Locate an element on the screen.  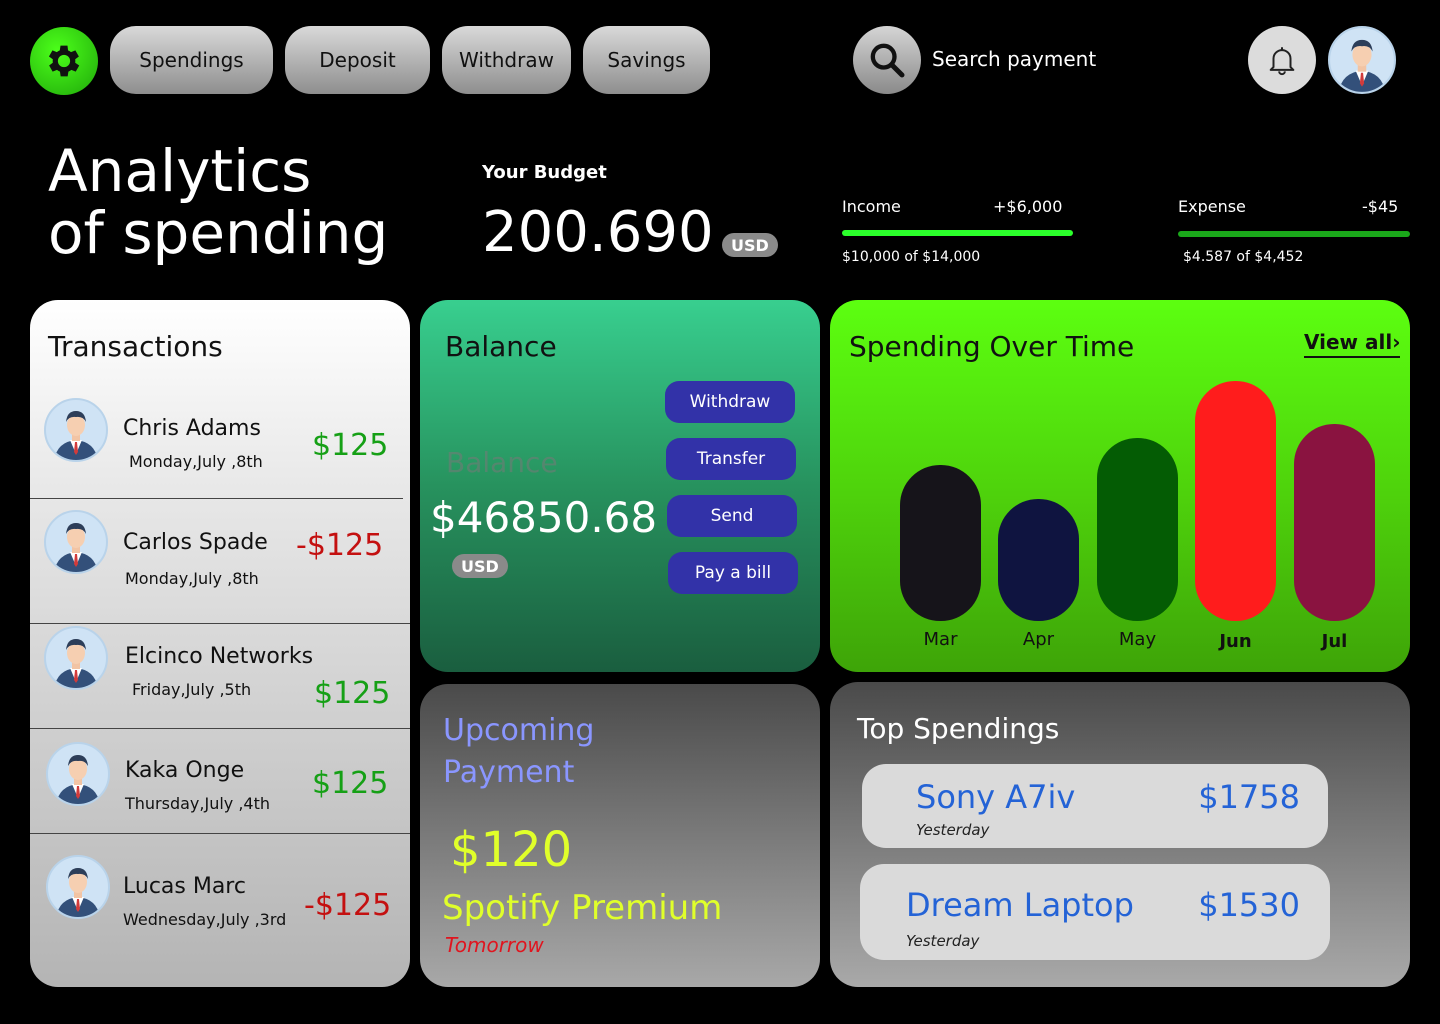
bar-label-jul: Jul is located at coordinates (1334, 641).